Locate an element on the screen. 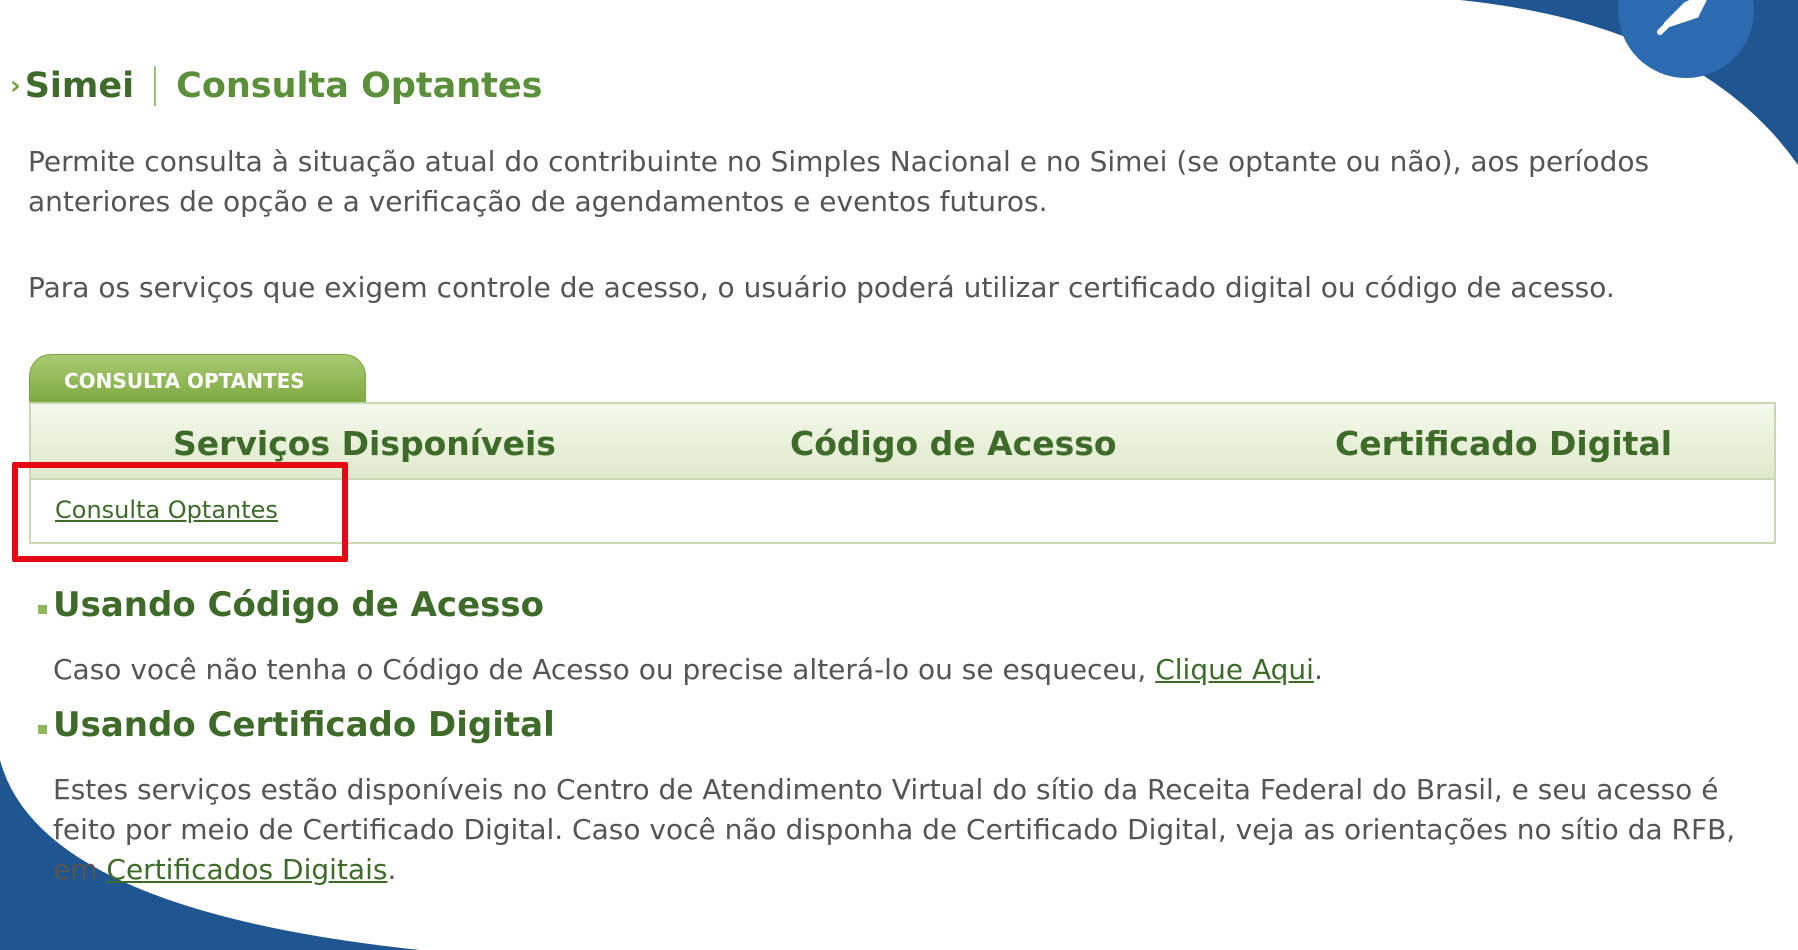 Image resolution: width=1798 pixels, height=950 pixels. col-header-digital-certificate: Certificado Digital is located at coordinates (1504, 443).